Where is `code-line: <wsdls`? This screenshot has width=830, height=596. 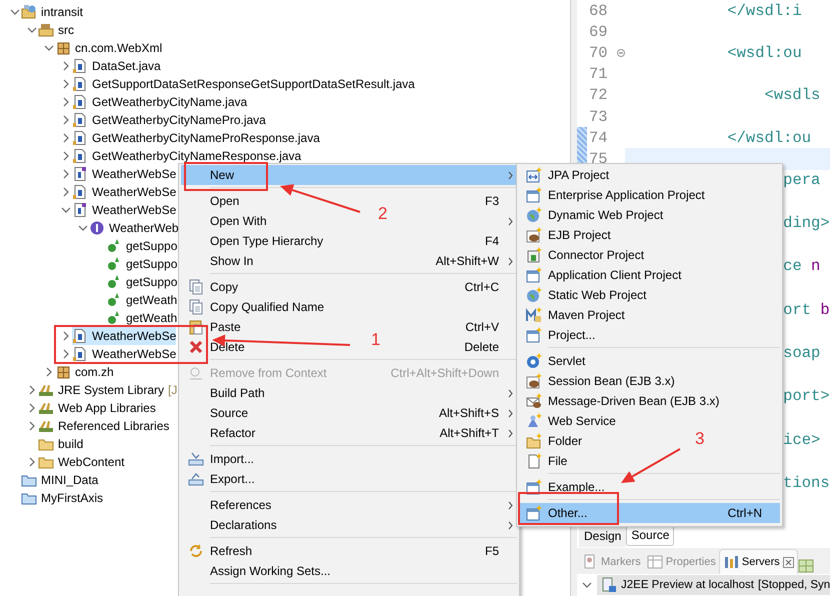 code-line: <wsdls is located at coordinates (792, 95).